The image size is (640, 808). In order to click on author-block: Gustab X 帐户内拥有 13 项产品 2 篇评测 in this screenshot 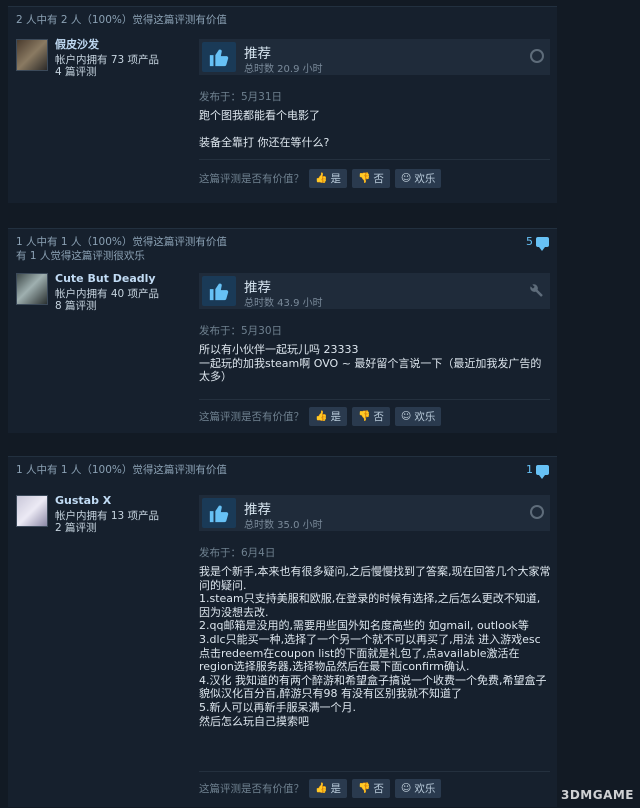, I will do `click(88, 514)`.